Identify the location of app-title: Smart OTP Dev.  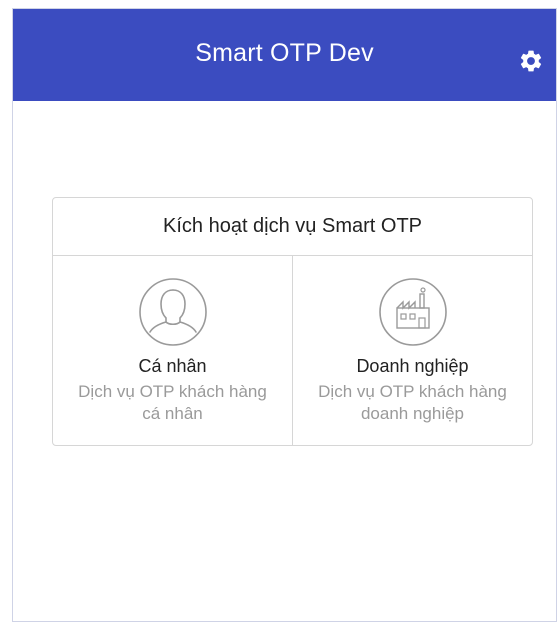
(284, 53).